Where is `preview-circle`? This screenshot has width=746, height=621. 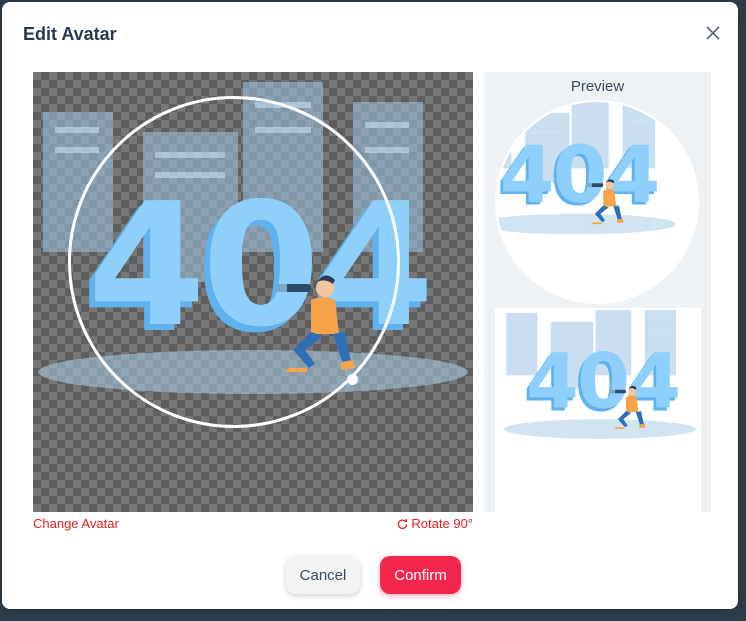
preview-circle is located at coordinates (597, 202).